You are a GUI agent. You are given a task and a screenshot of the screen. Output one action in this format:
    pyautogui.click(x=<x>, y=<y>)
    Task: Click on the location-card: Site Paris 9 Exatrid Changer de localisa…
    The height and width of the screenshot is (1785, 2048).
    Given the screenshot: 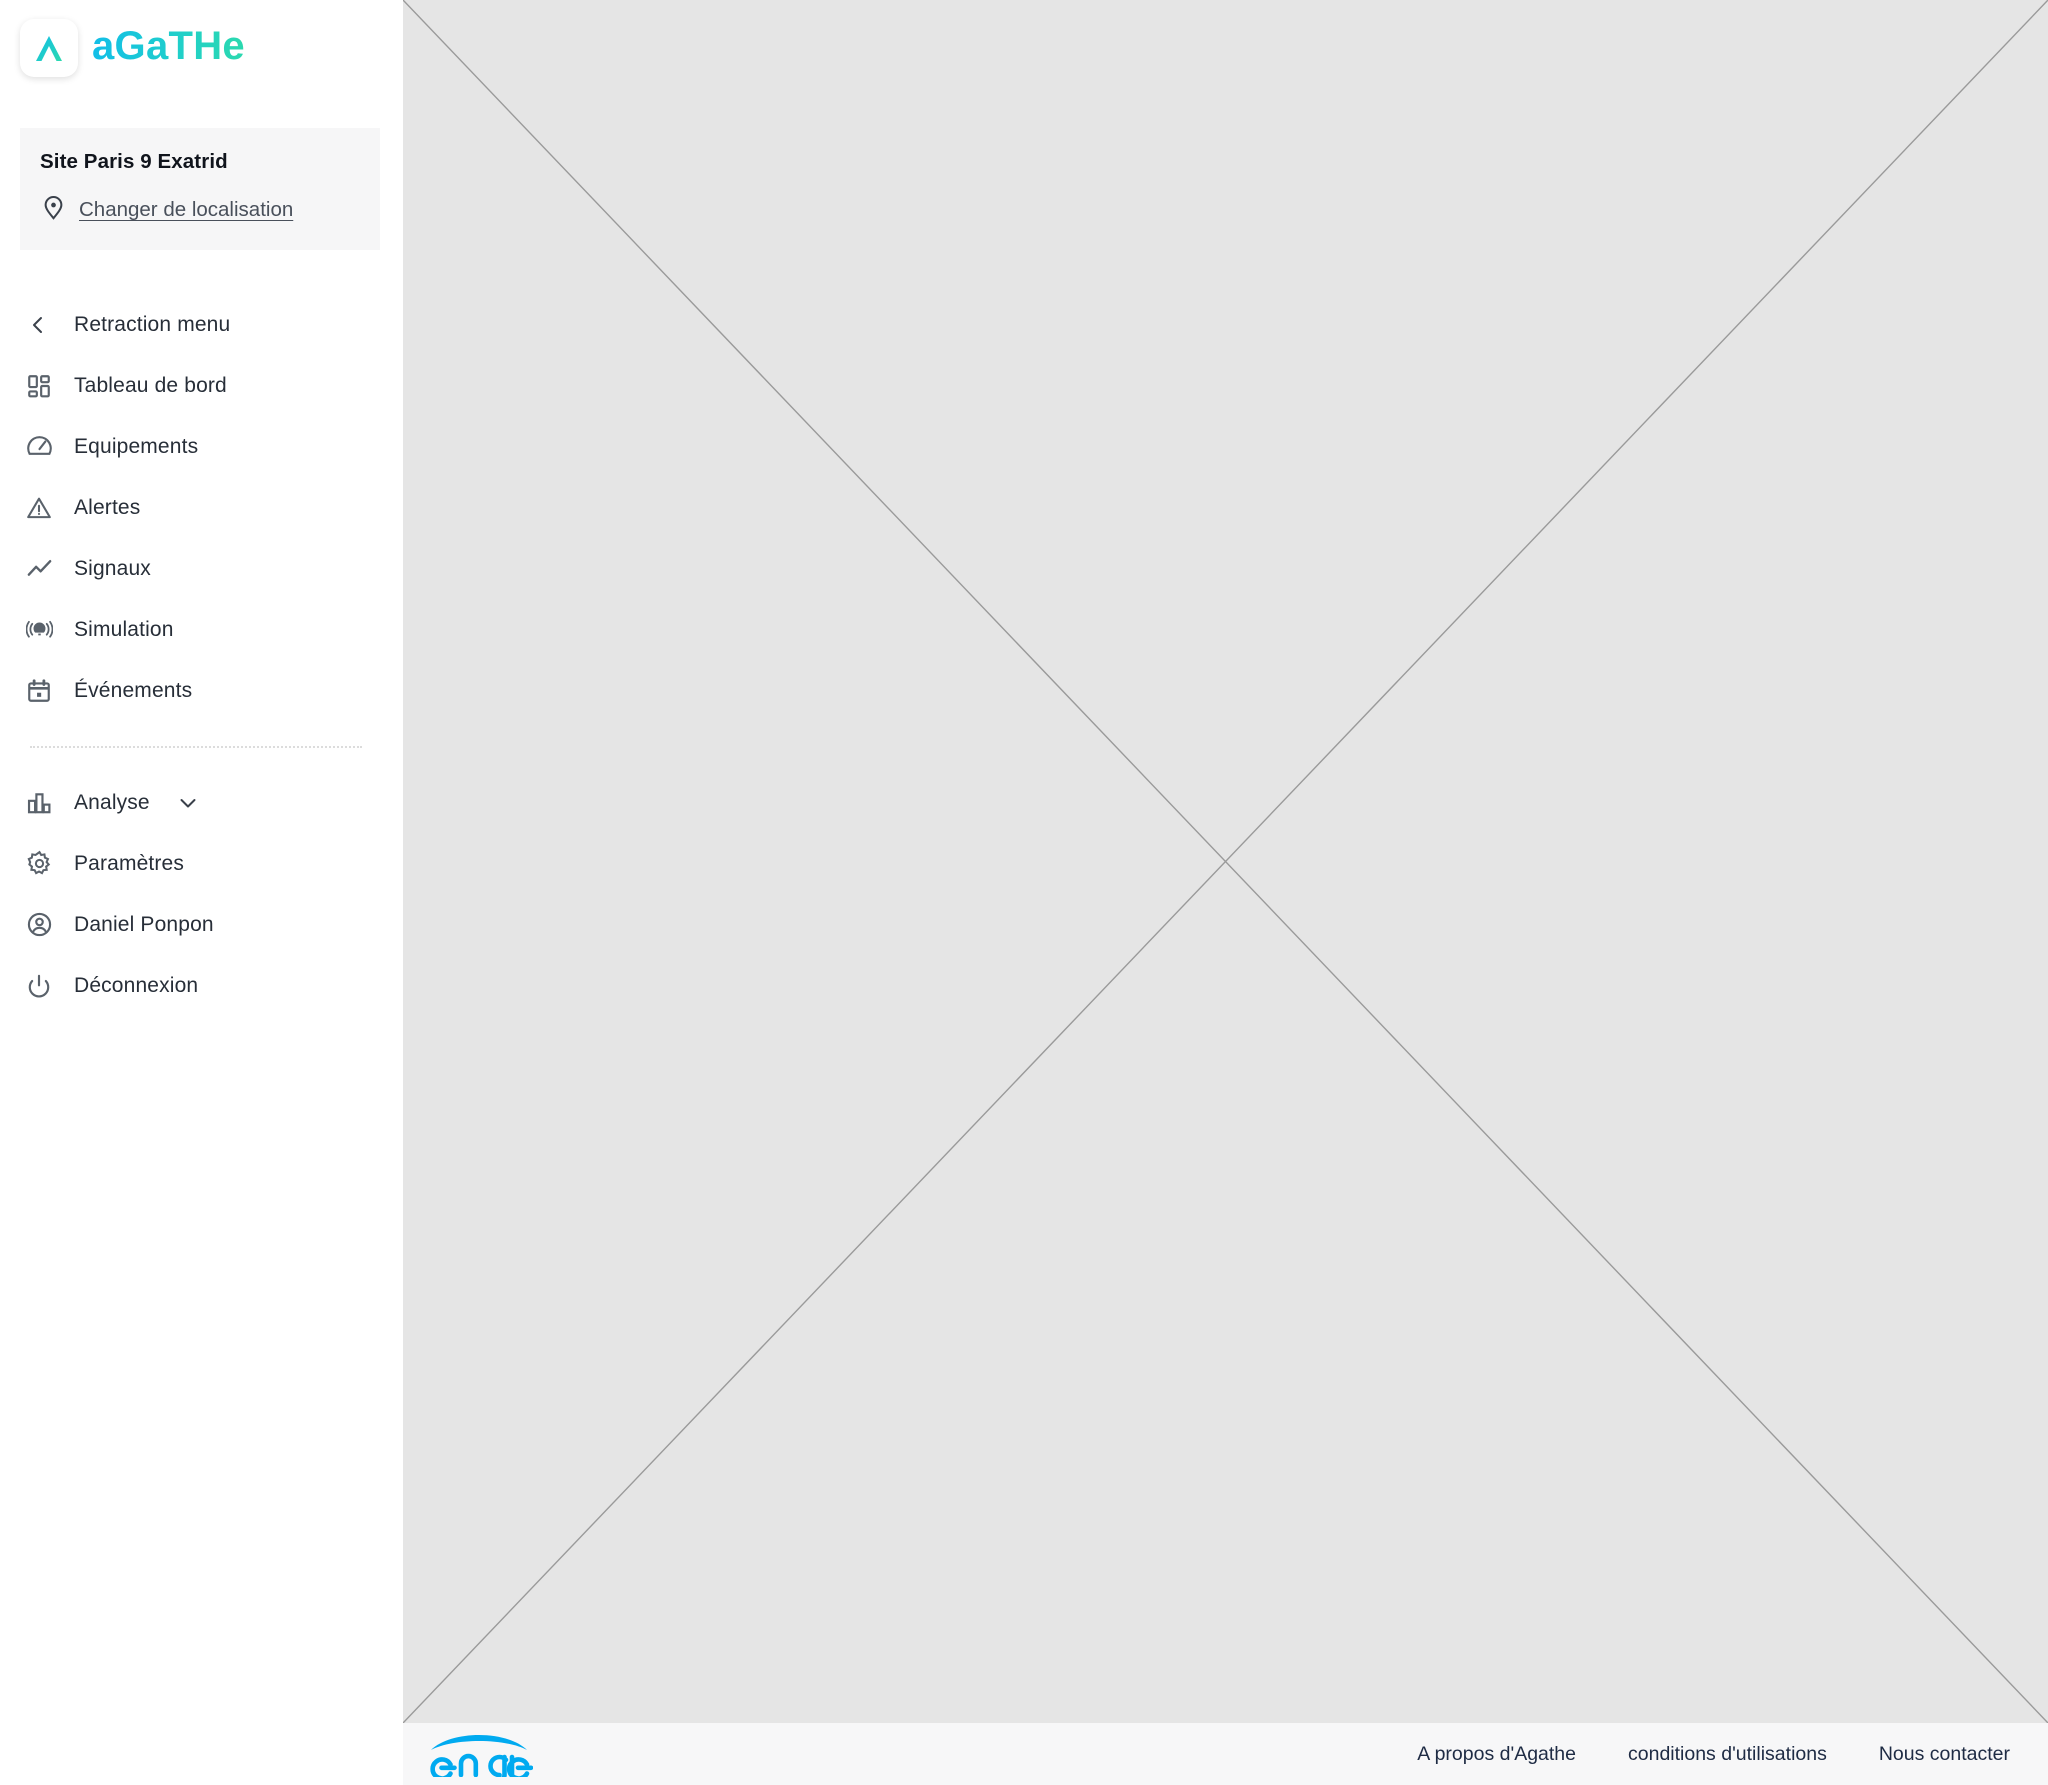 What is the action you would take?
    pyautogui.click(x=200, y=189)
    